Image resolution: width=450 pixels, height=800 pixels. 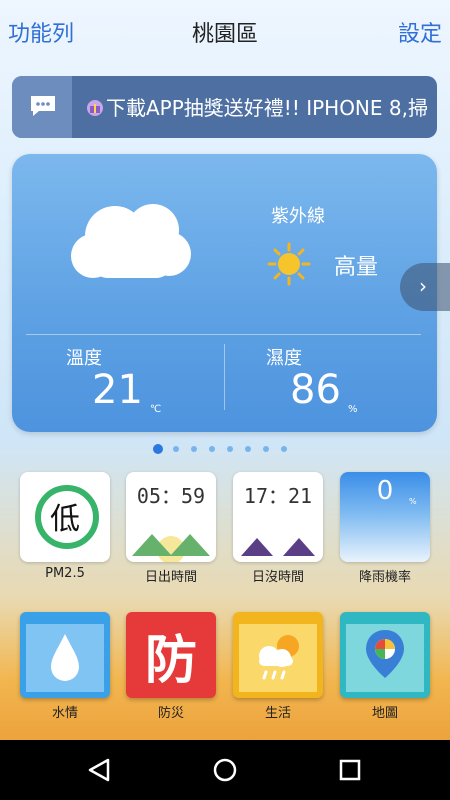 What do you see at coordinates (420, 32) in the screenshot?
I see `settings-button: 設定` at bounding box center [420, 32].